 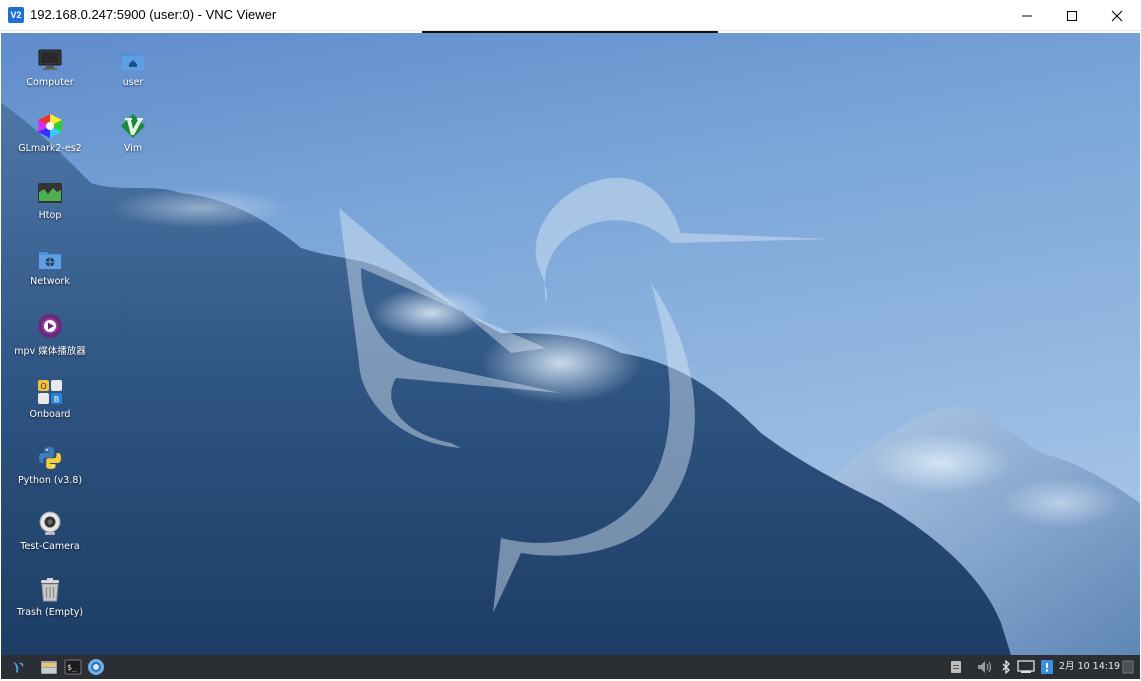 I want to click on notification-tray, so click(x=1047, y=667).